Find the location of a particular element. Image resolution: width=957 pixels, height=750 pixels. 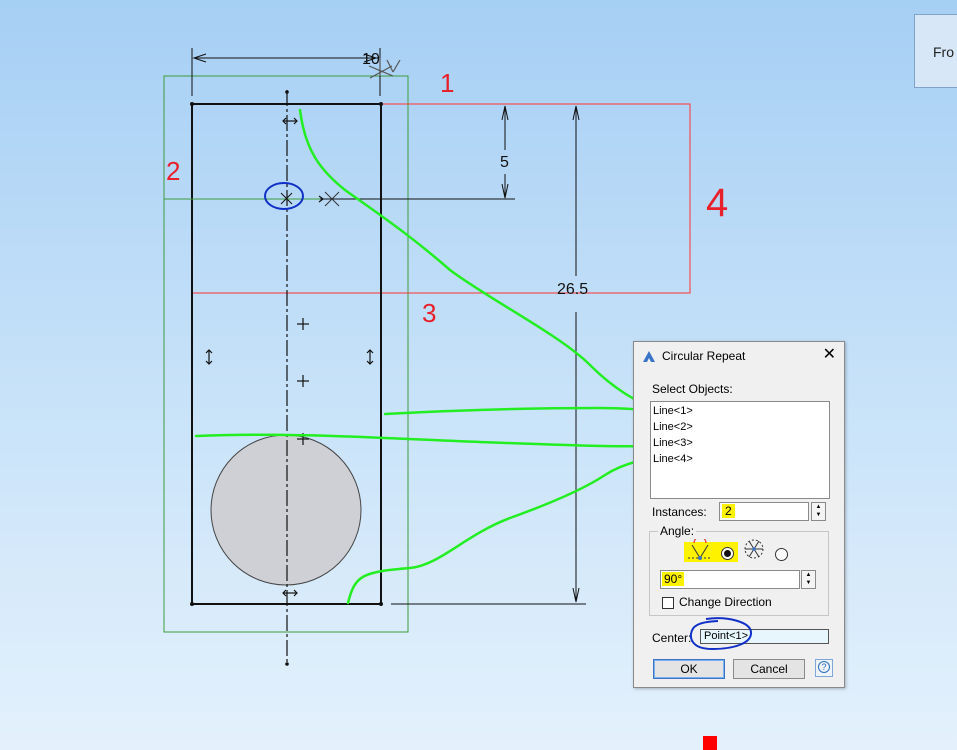

help-icon: ? is located at coordinates (824, 667).